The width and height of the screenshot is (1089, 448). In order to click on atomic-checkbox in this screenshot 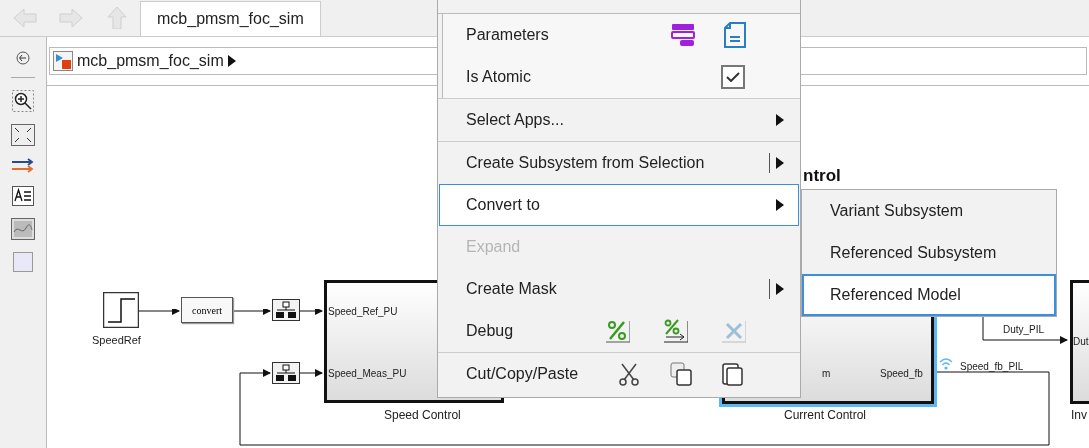, I will do `click(733, 77)`.